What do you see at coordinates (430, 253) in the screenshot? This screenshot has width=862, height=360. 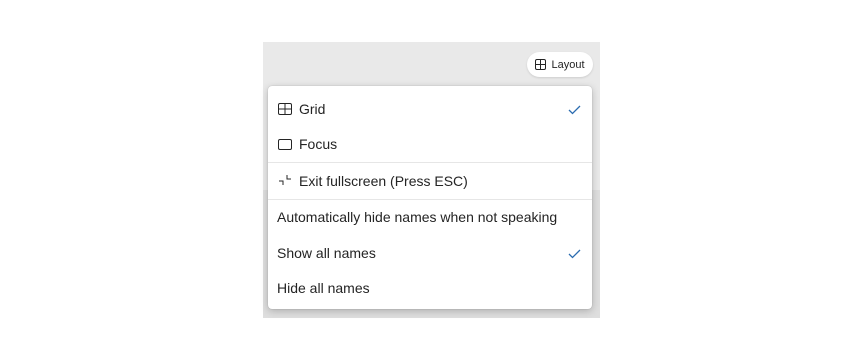 I see `menu-item-show-all-names: Show all names` at bounding box center [430, 253].